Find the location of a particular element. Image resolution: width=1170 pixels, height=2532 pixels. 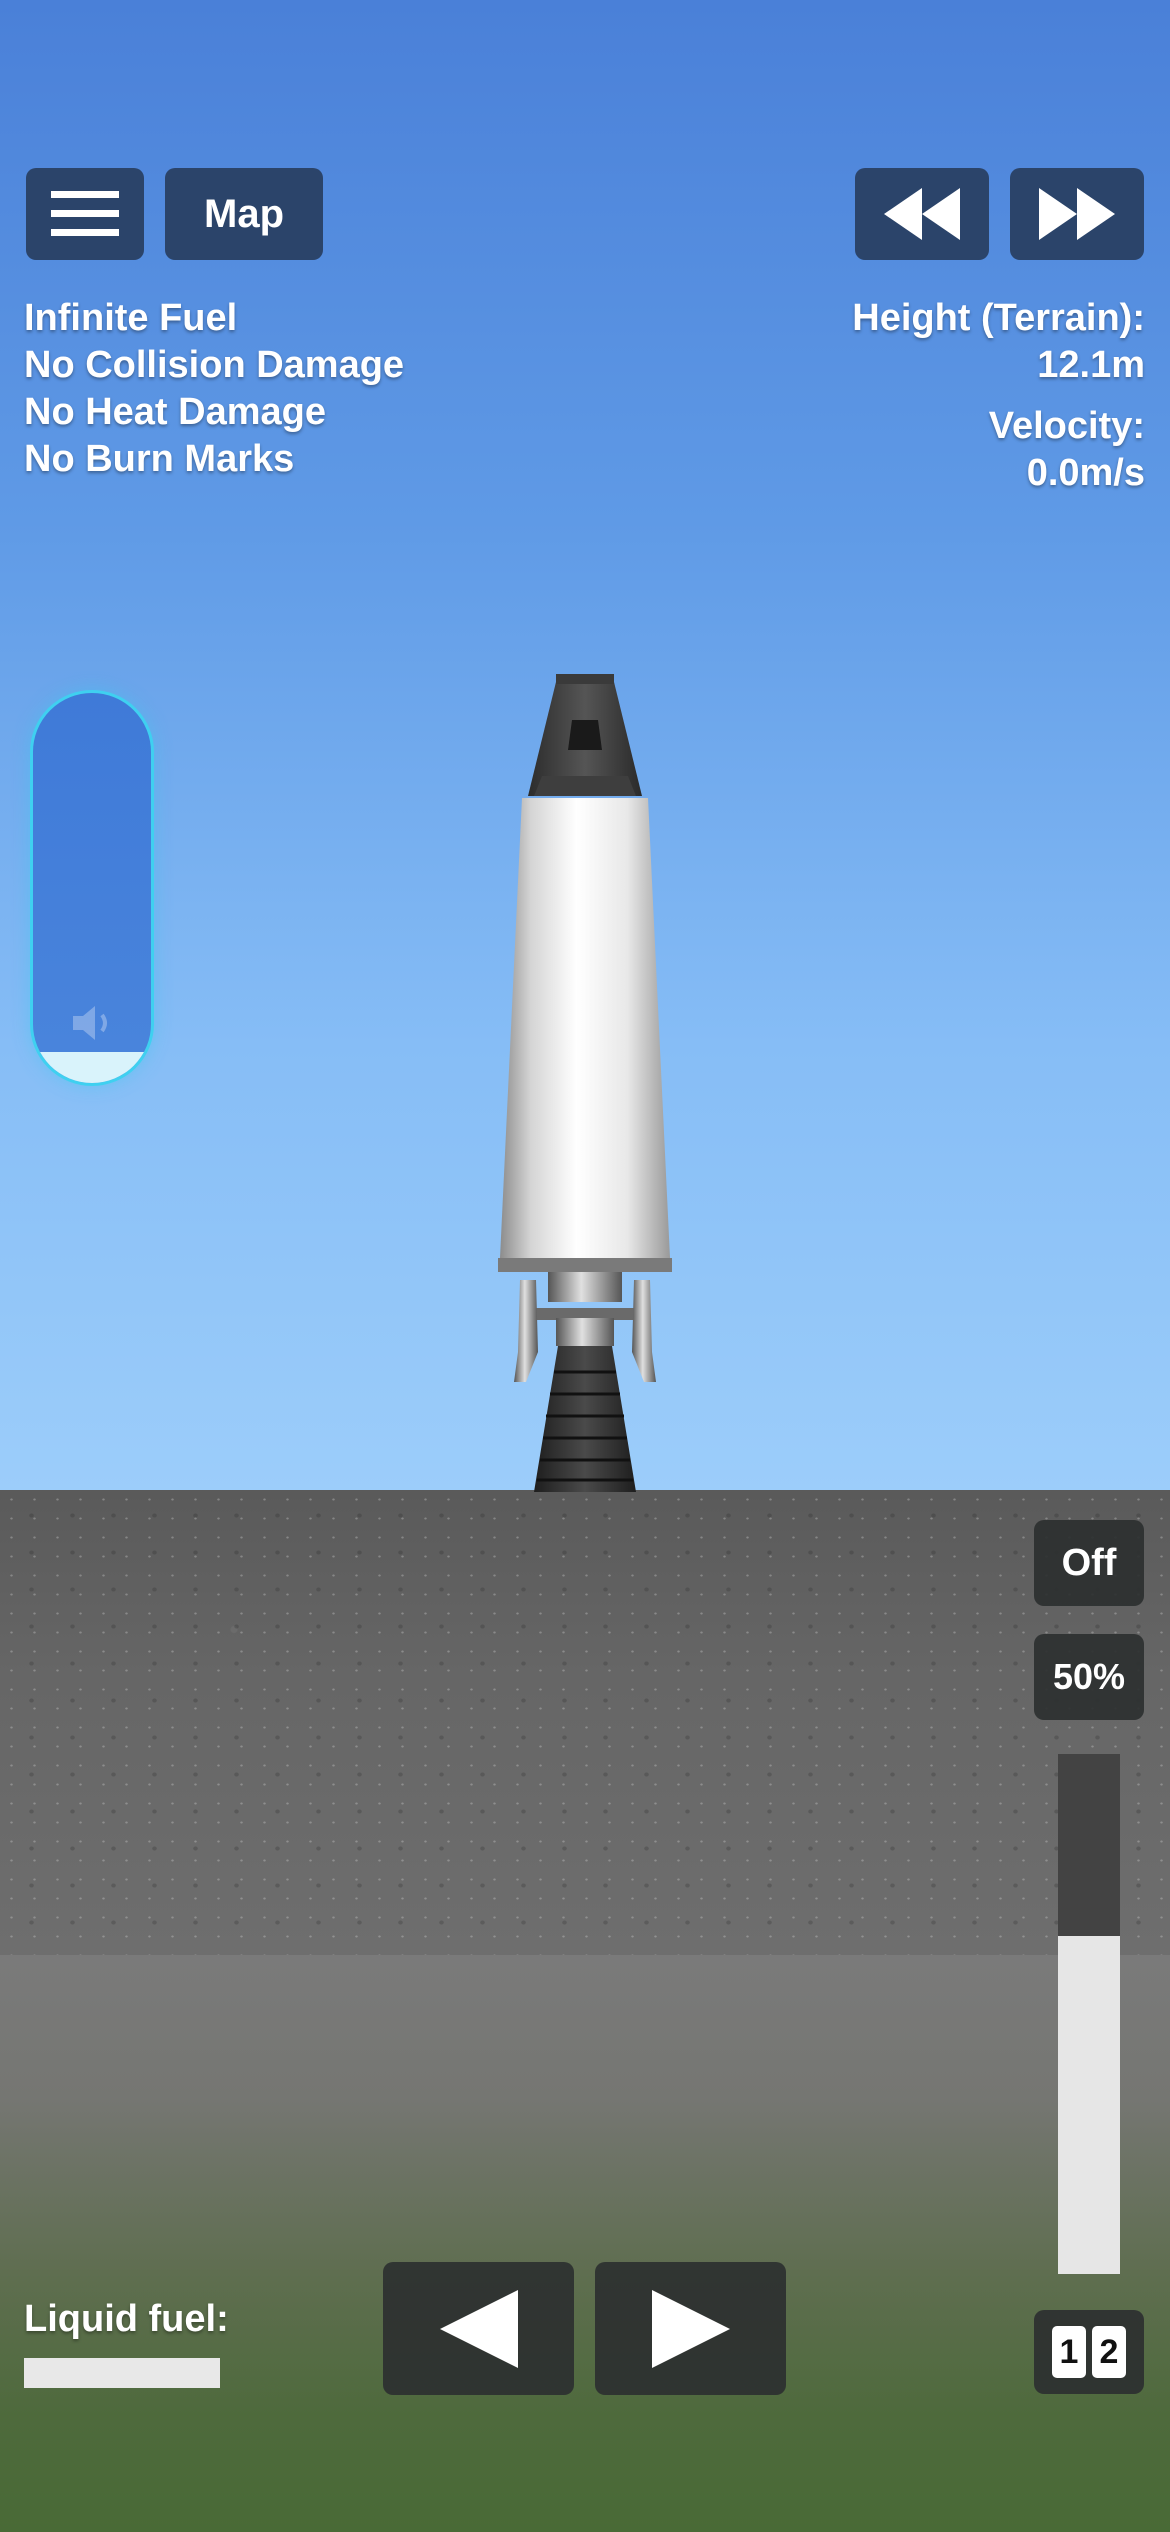

cheat-no-burn-marks: No Burn Marks is located at coordinates (159, 459).